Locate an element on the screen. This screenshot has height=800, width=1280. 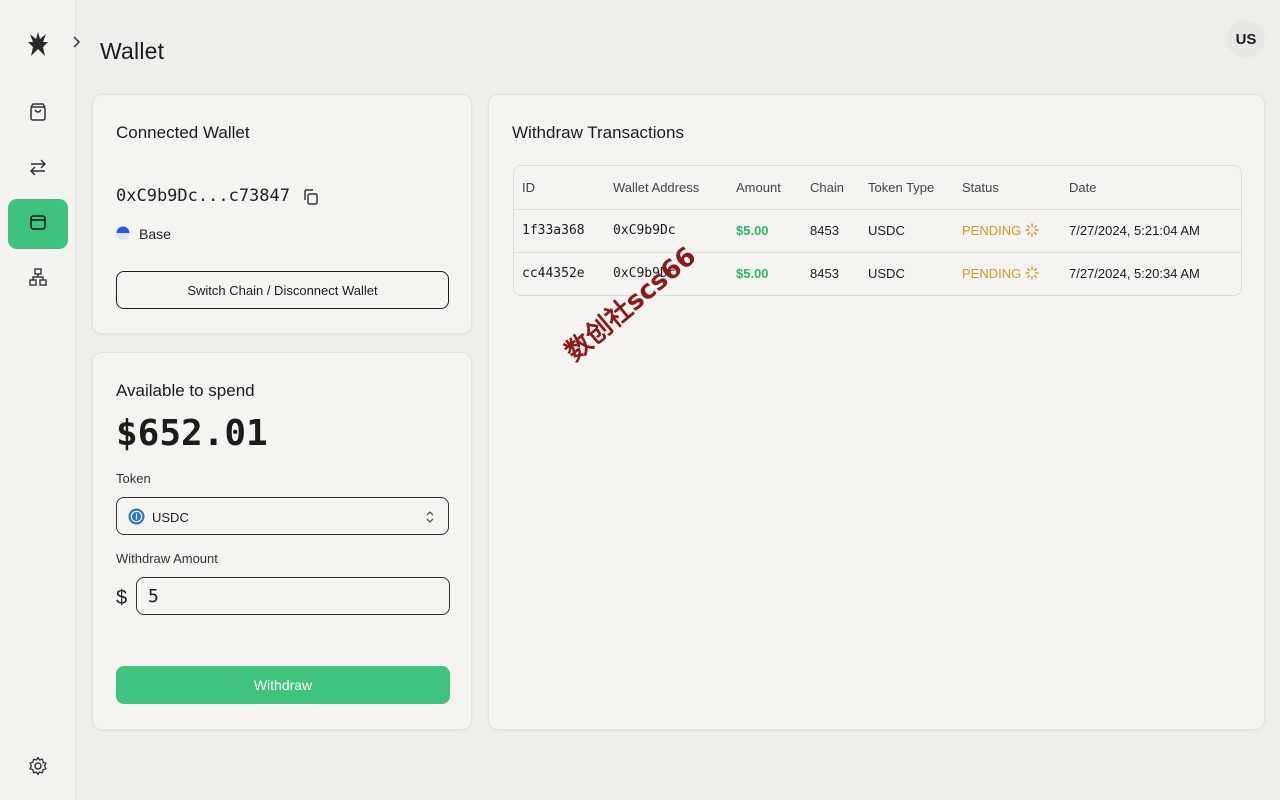
column-header: Status is located at coordinates (1007, 187).